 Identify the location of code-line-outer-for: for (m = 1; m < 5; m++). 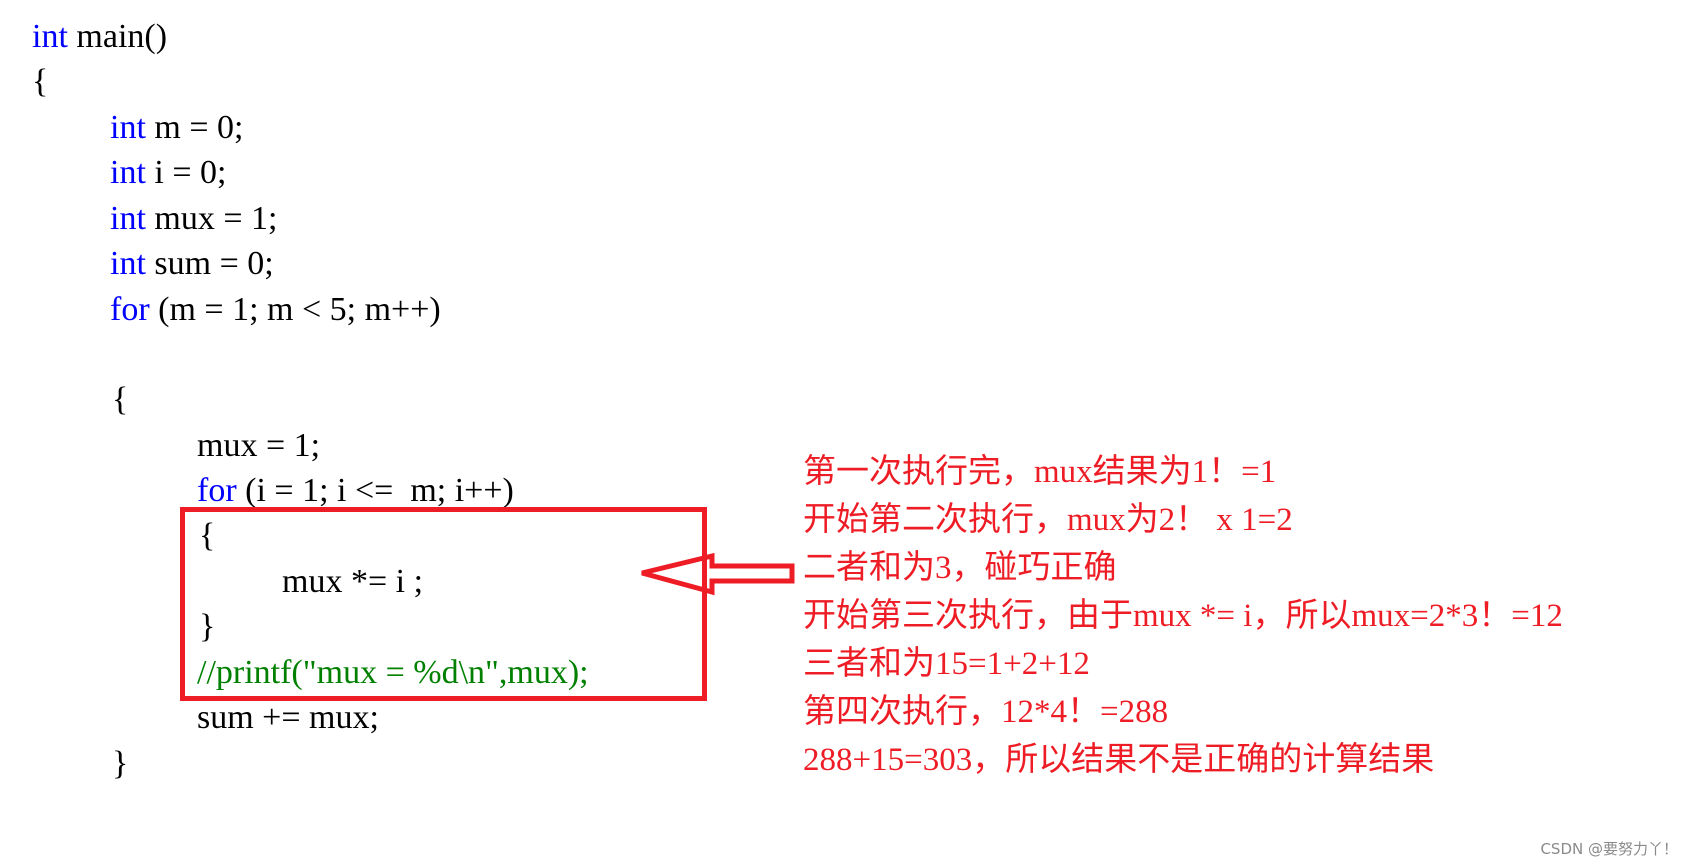
(275, 310).